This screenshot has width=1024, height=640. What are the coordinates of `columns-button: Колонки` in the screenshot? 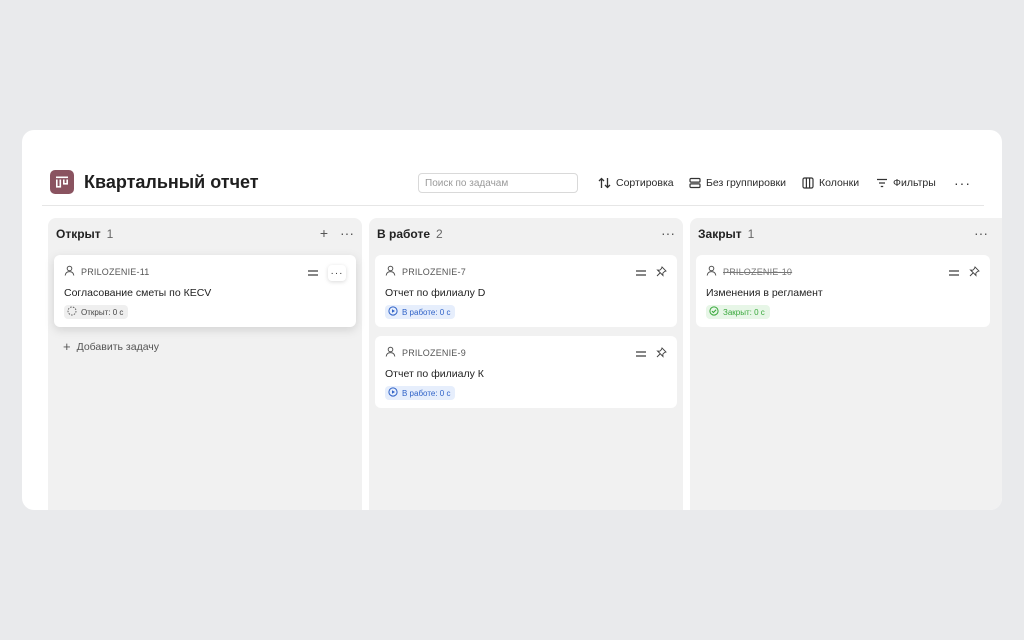 It's located at (830, 183).